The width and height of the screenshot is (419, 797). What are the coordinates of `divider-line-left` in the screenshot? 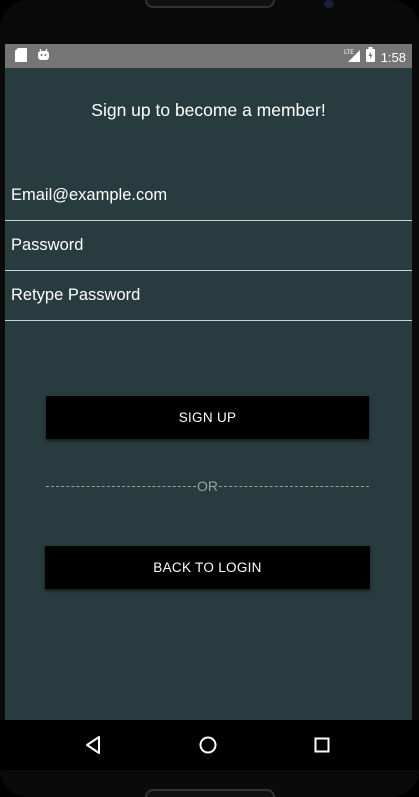 It's located at (121, 486).